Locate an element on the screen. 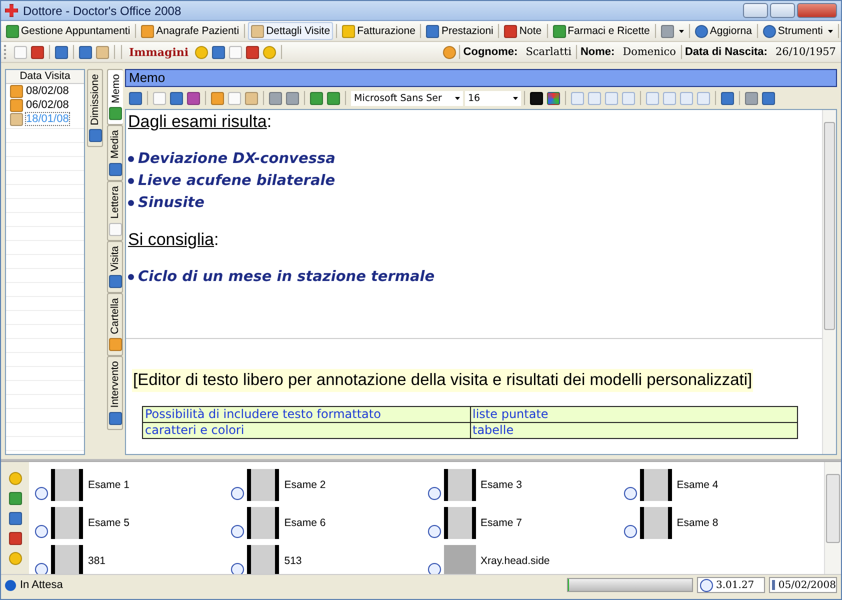 The image size is (842, 600). menu-item: Note is located at coordinates (523, 31).